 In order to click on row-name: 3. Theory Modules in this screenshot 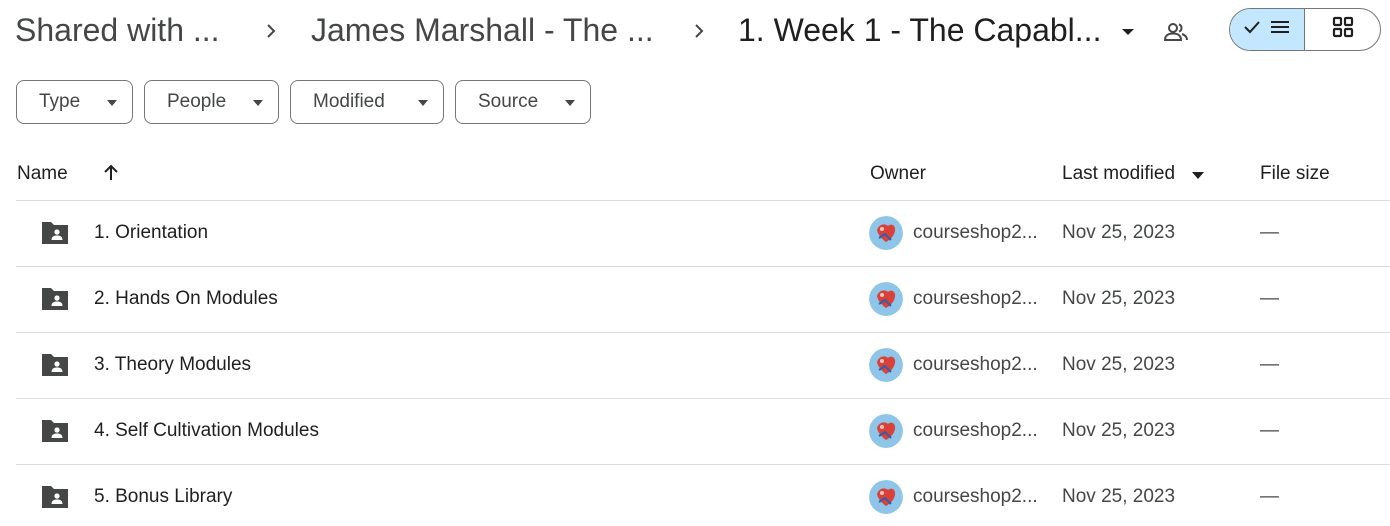, I will do `click(173, 364)`.